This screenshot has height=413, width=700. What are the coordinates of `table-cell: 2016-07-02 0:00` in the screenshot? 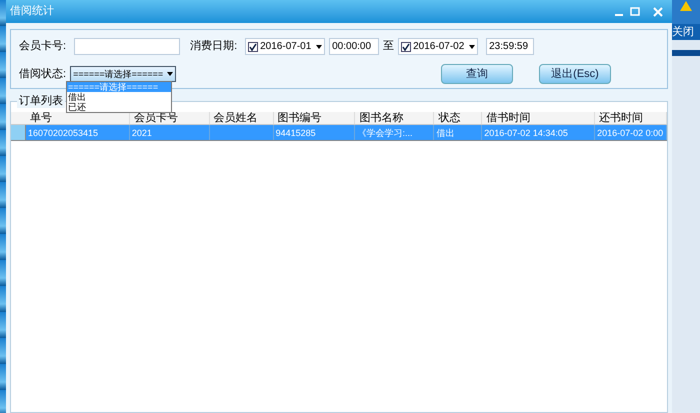 It's located at (630, 133).